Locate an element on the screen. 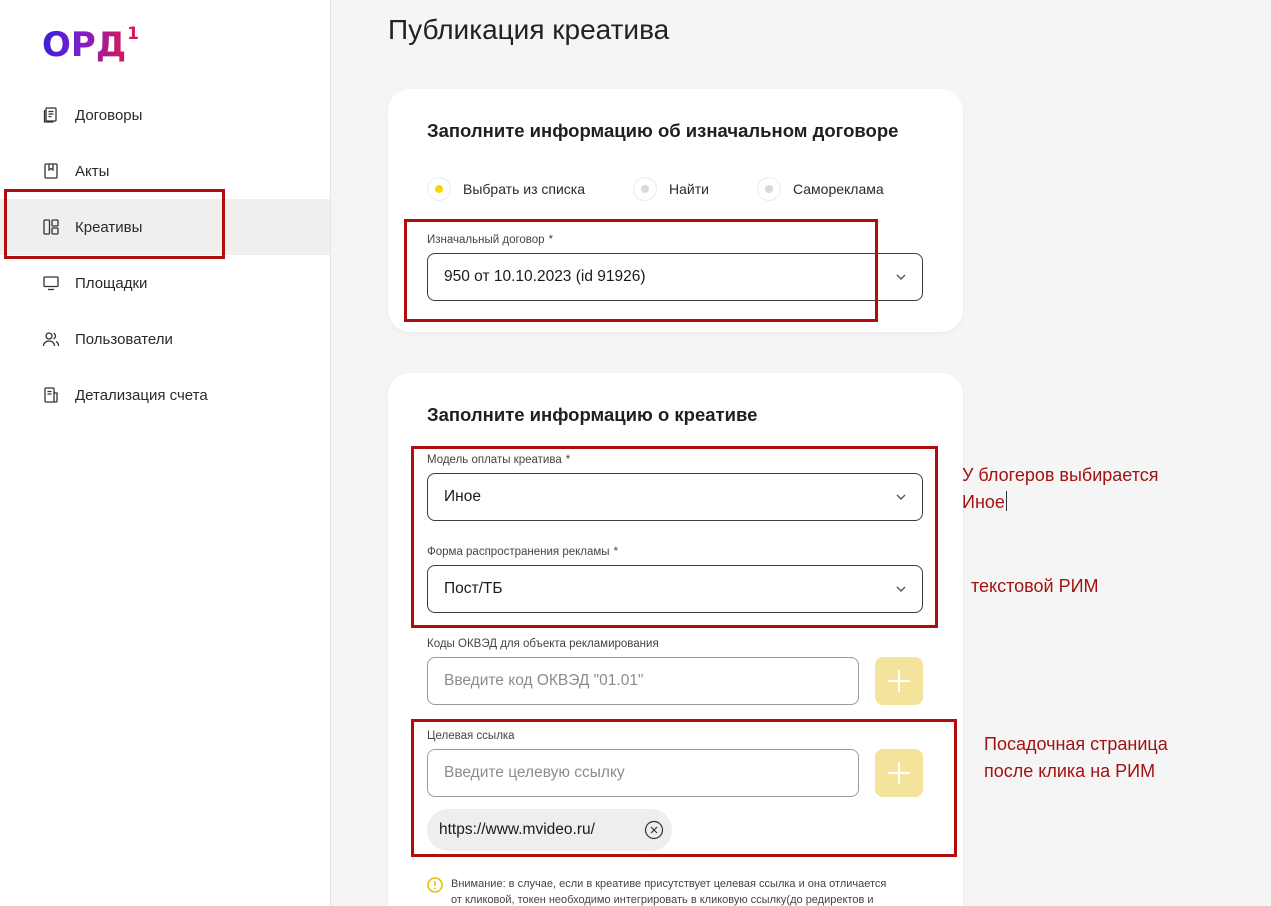  contract-icon is located at coordinates (51, 115).